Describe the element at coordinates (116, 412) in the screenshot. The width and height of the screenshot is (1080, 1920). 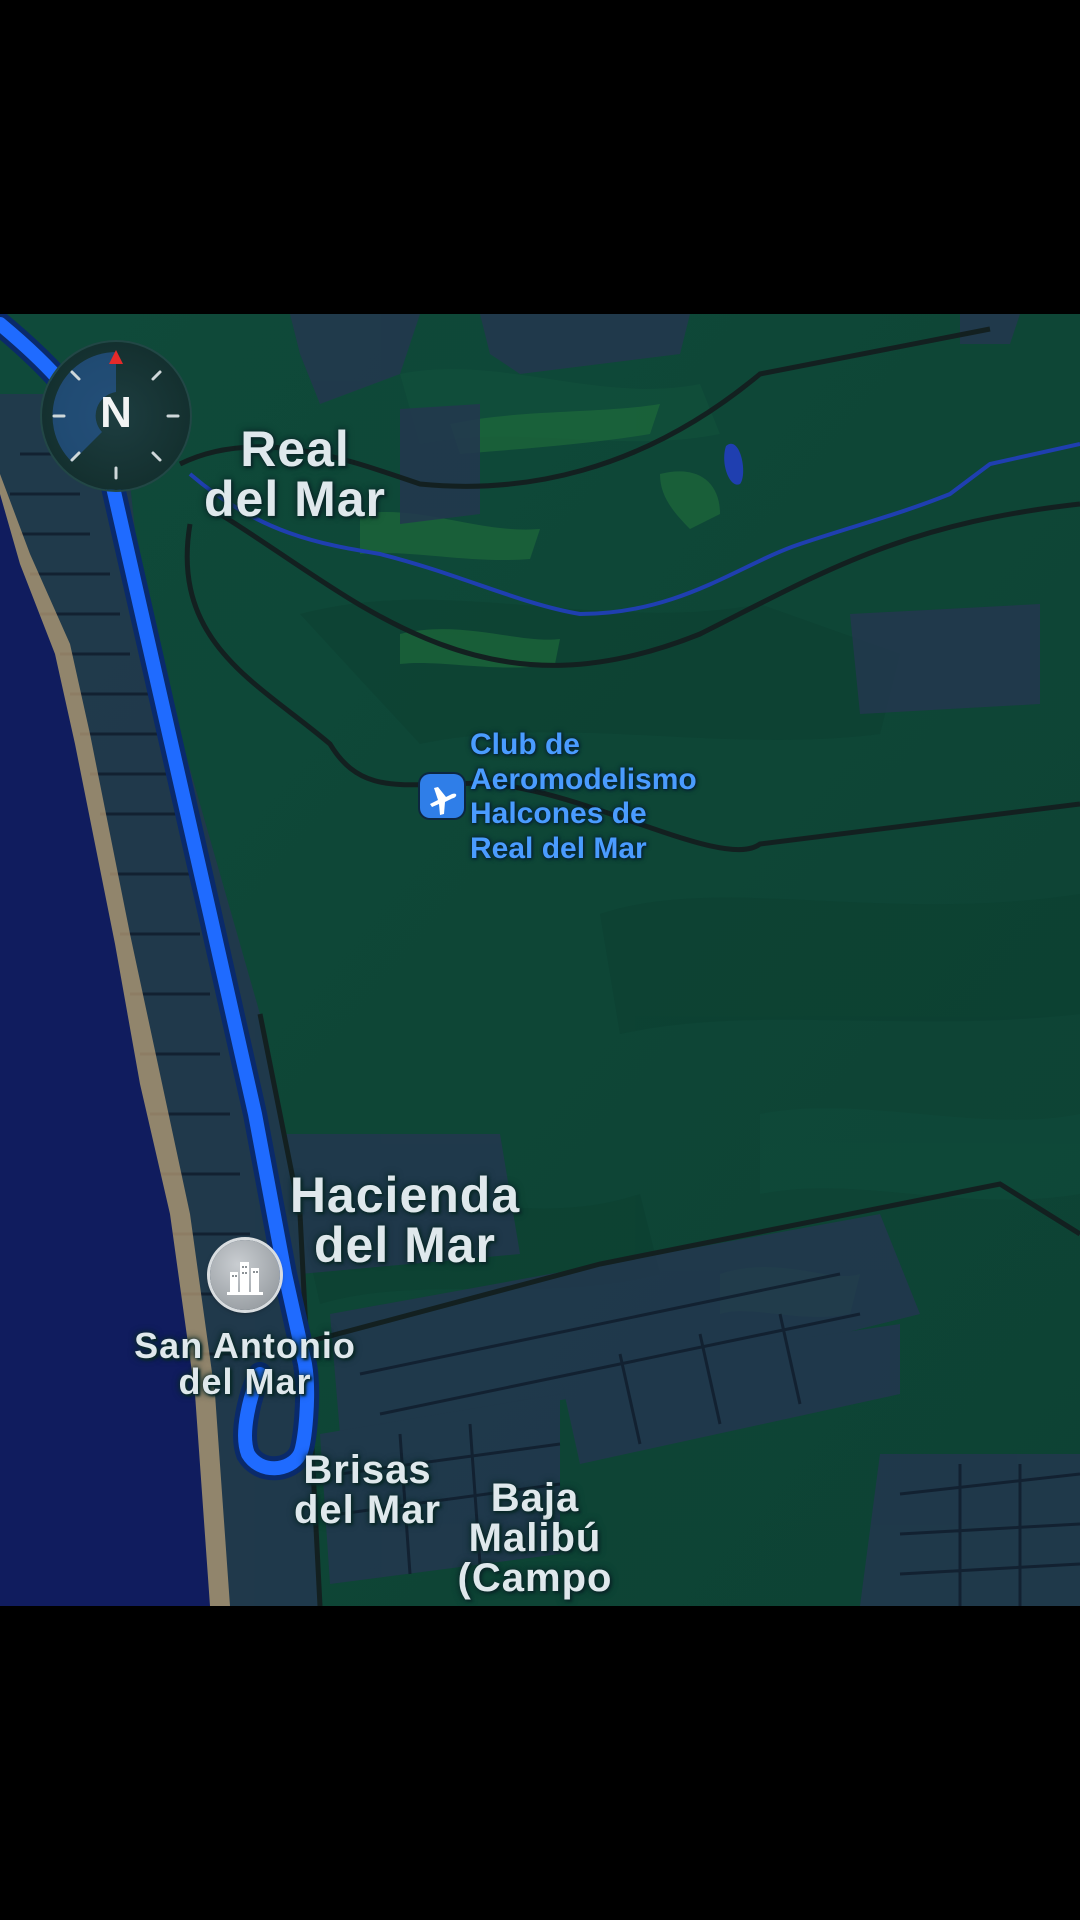
I see `compass-north-label: N` at that location.